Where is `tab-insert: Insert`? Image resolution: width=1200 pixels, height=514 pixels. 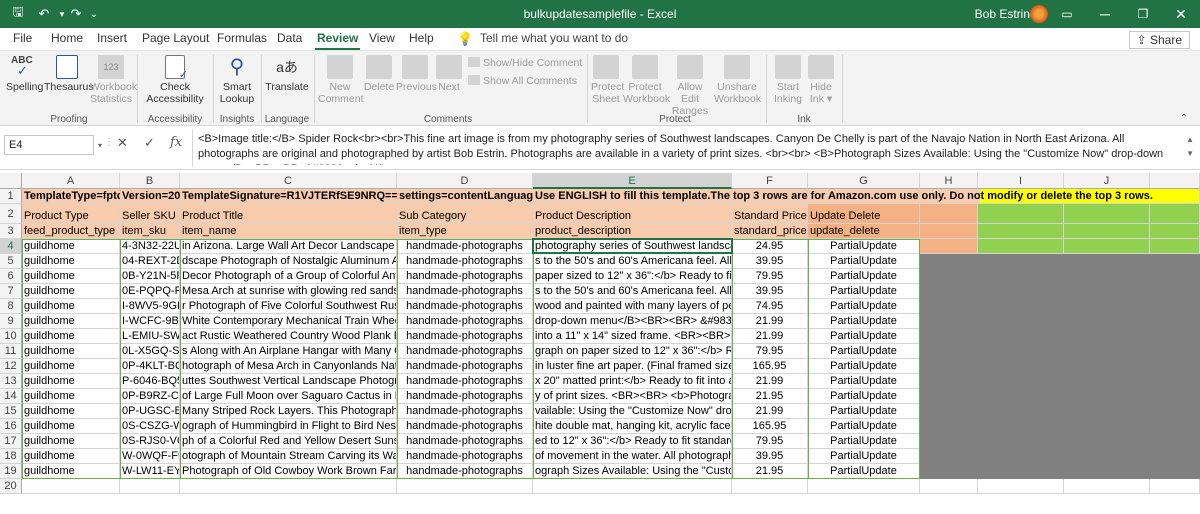 tab-insert: Insert is located at coordinates (112, 38).